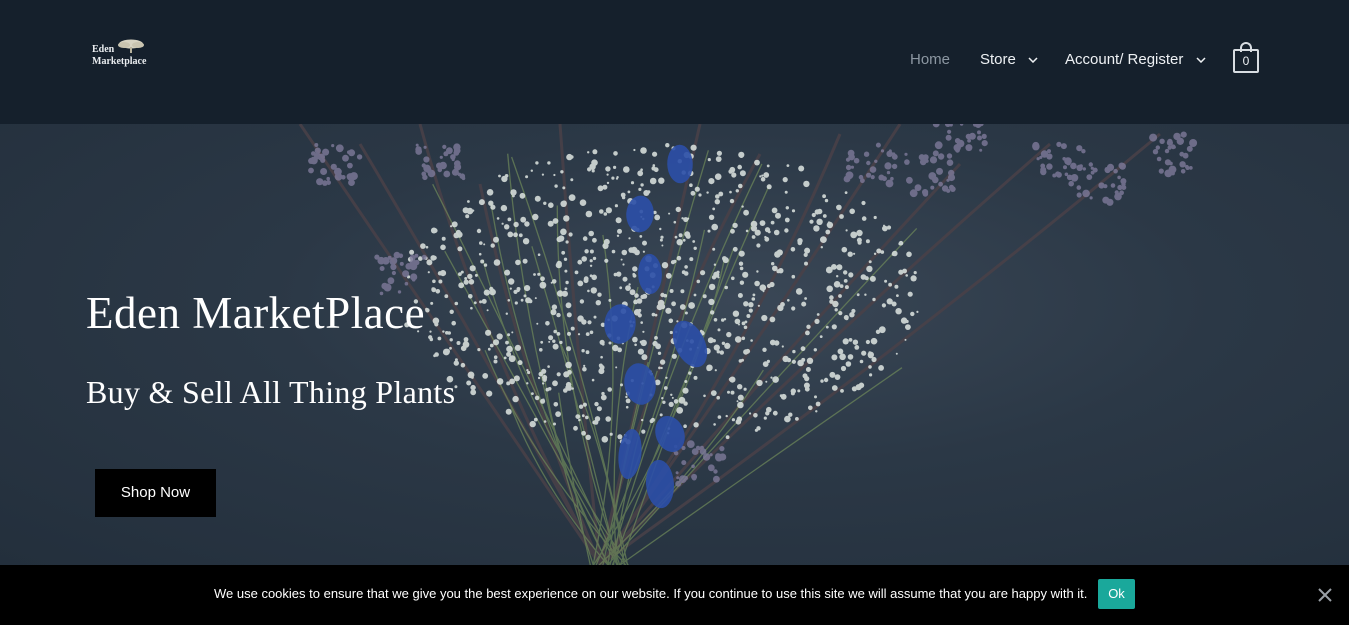 This screenshot has width=1349, height=625. I want to click on nav-home-label: Home, so click(930, 59).